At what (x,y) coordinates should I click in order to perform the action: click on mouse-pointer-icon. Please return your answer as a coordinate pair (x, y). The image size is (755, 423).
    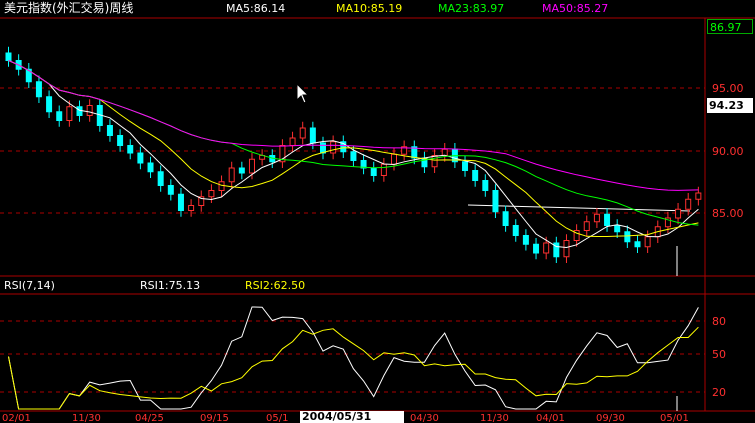
    Looking at the image, I should click on (303, 93).